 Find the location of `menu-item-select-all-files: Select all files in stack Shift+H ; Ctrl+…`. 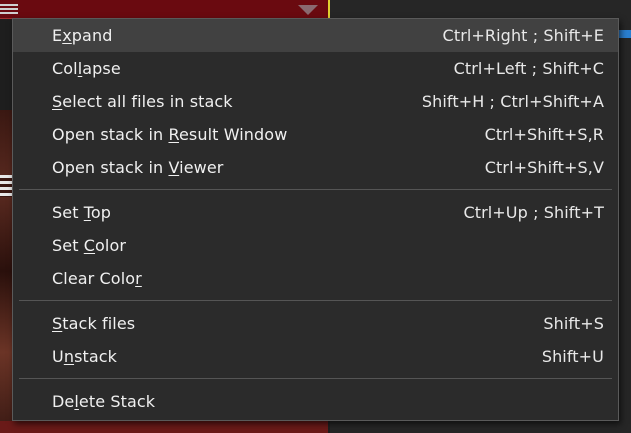

menu-item-select-all-files: Select all files in stack Shift+H ; Ctrl+… is located at coordinates (315, 101).